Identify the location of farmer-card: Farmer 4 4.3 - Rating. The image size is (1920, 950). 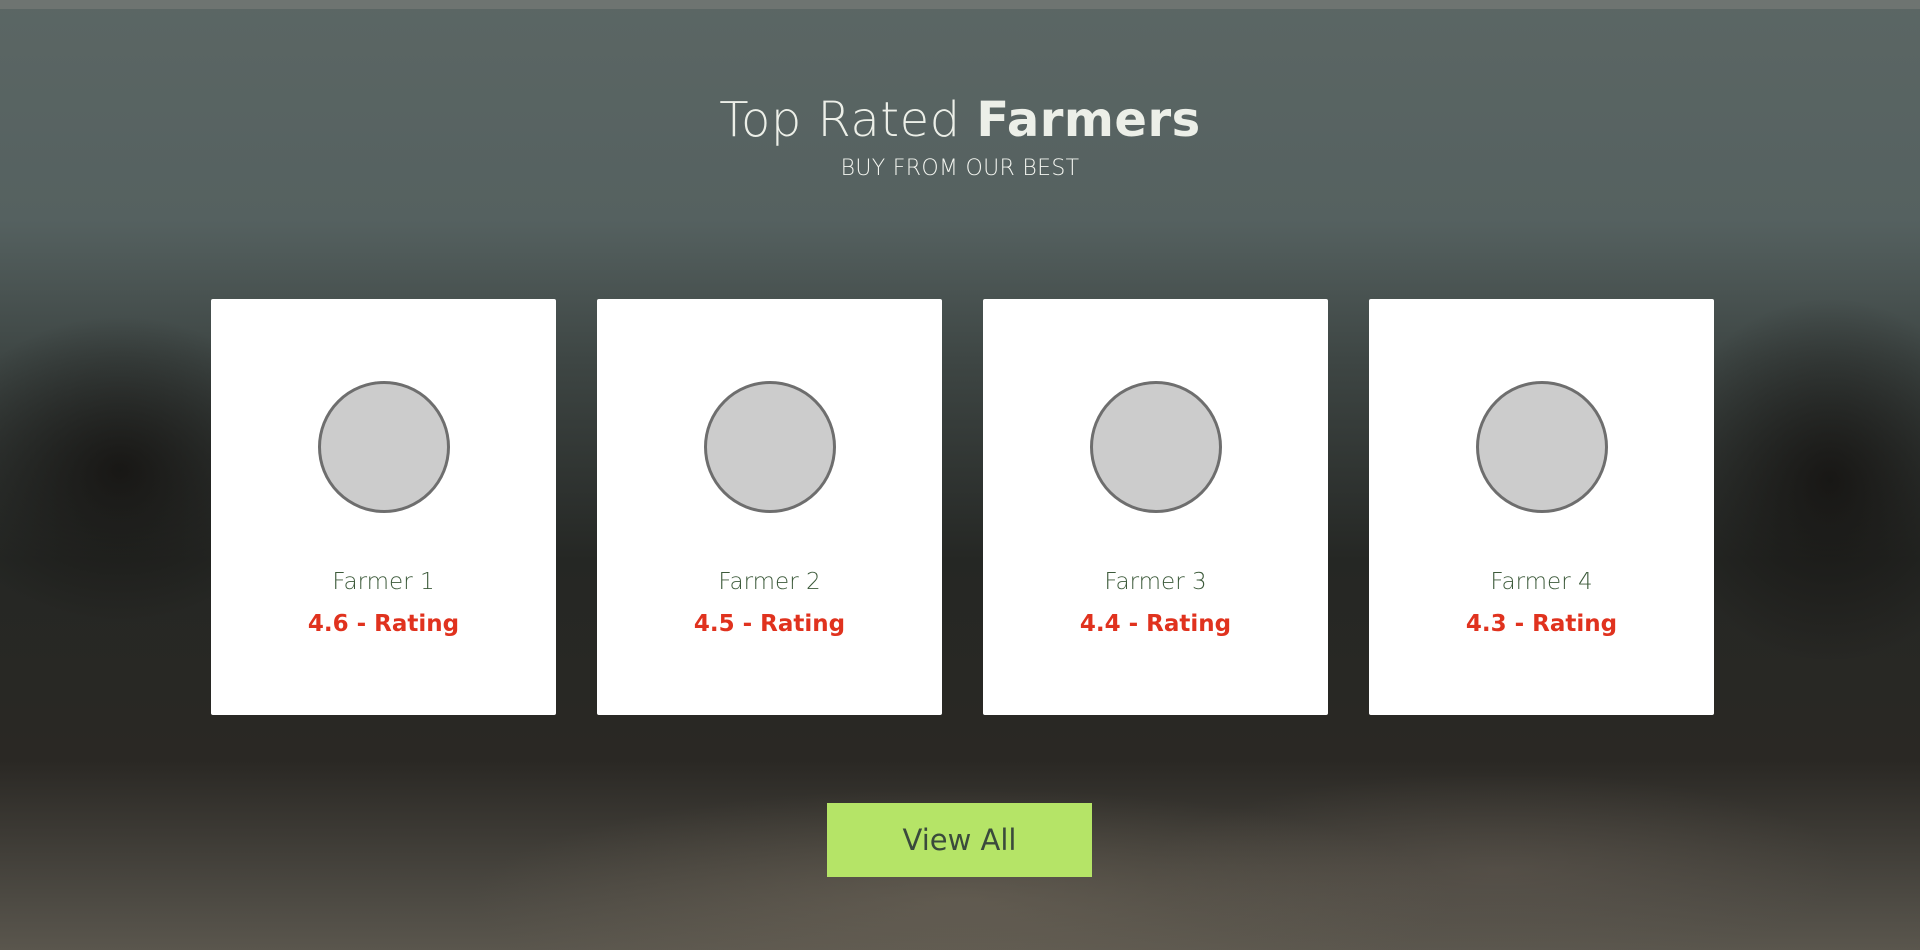
(1541, 507).